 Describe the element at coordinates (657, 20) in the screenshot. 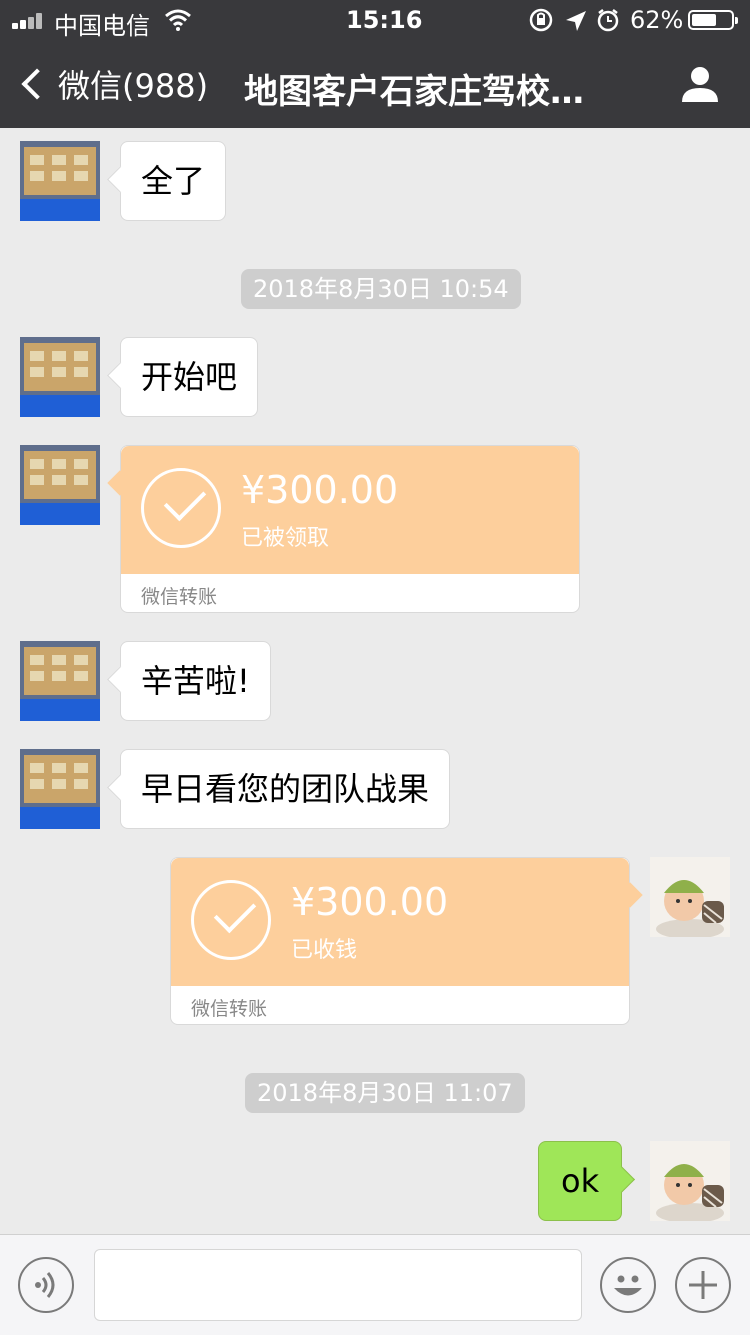

I see `battery-percent: 62%` at that location.